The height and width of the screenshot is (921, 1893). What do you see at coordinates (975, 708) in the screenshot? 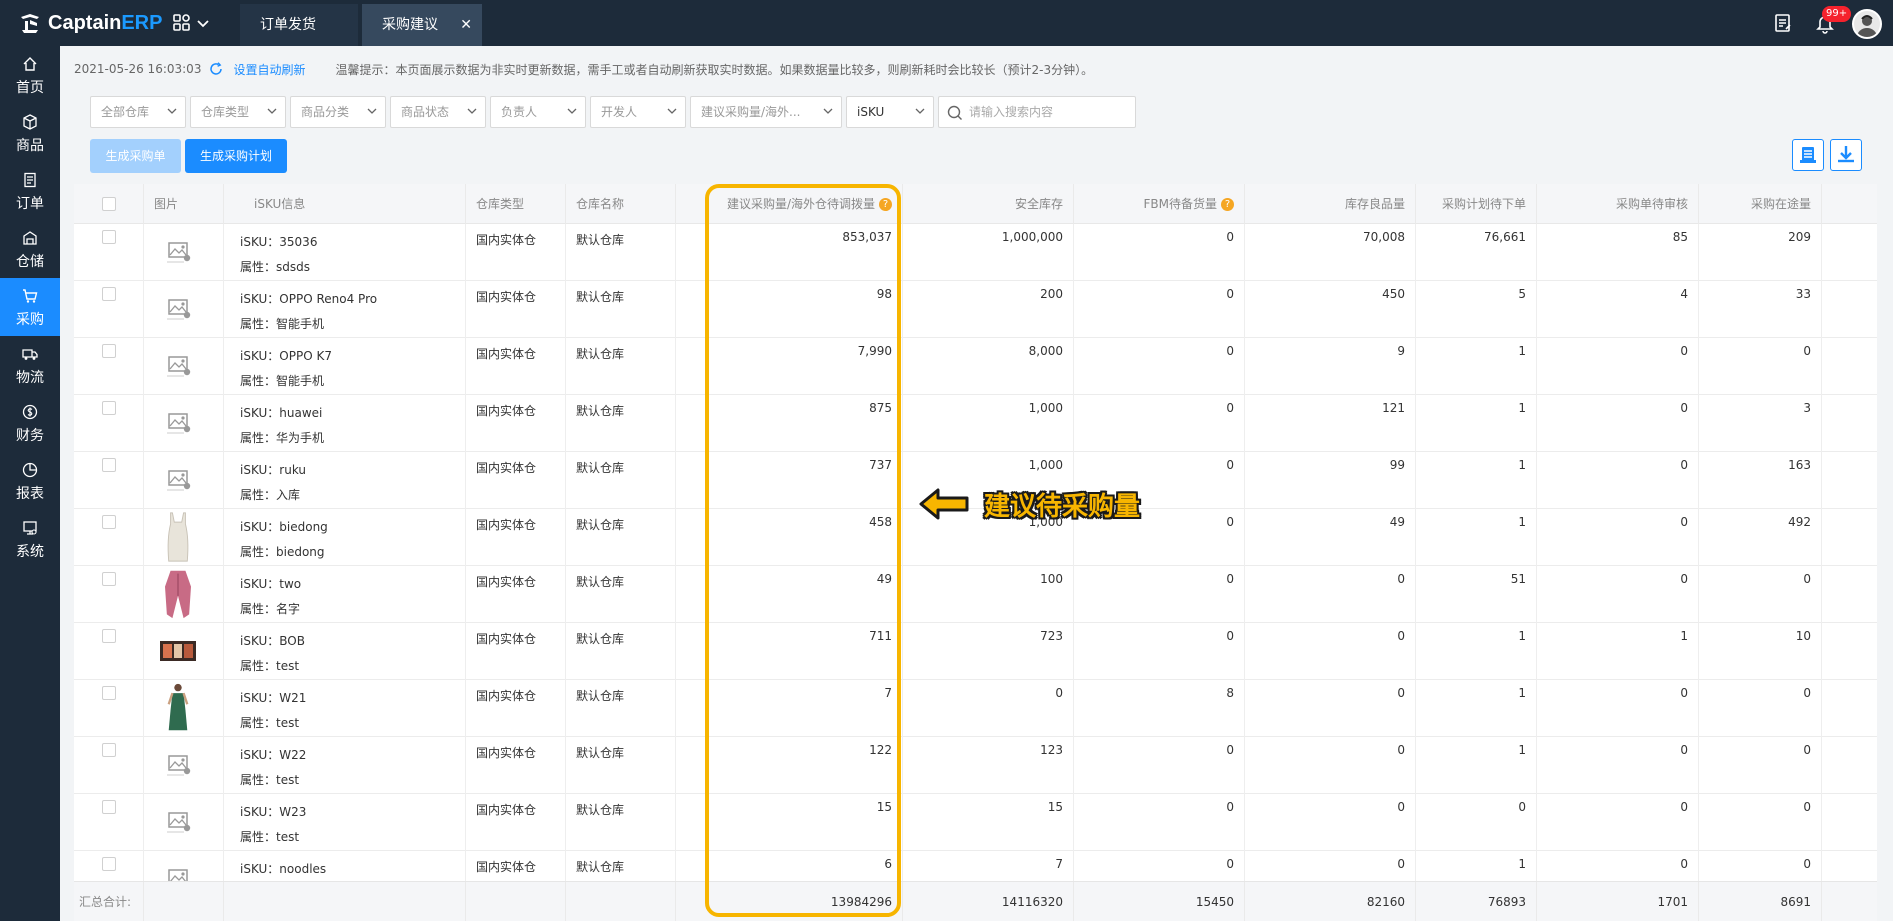
I see `table-row: iSKU：W21 属性：test 国内实体仓 默认仓库 7 0 8 0 1 0 0` at bounding box center [975, 708].